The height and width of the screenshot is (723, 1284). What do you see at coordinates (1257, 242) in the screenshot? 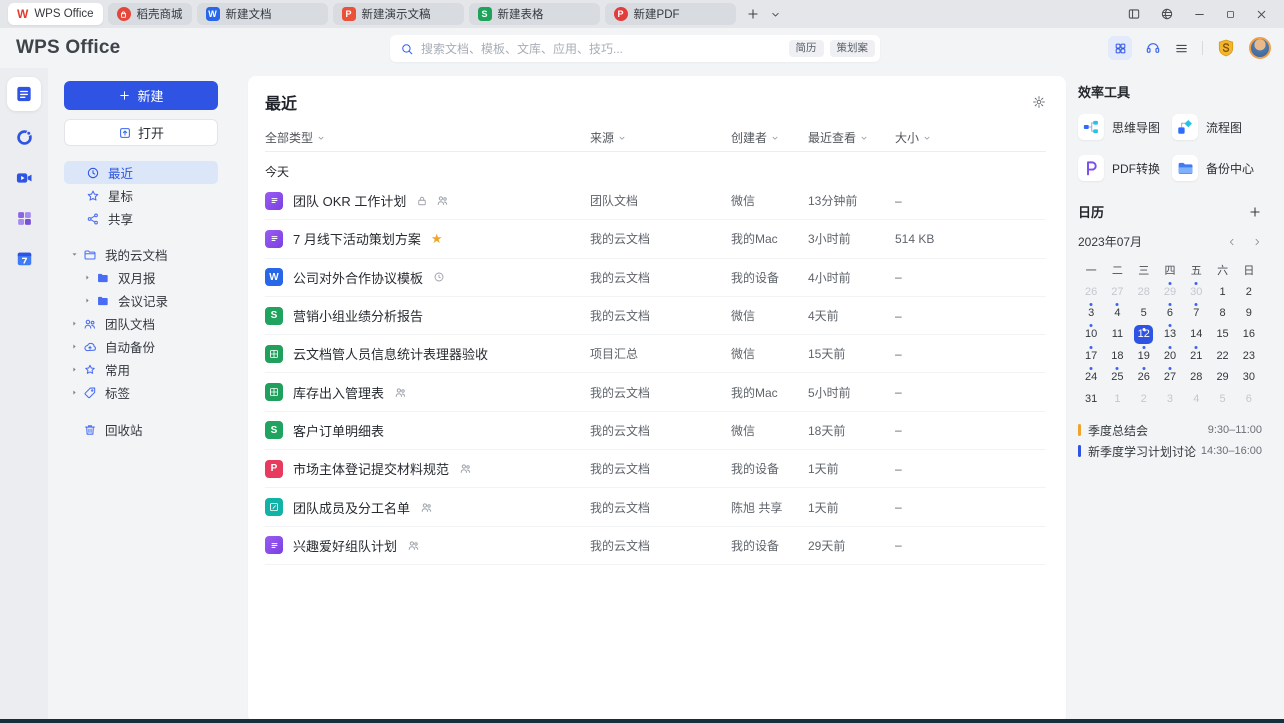
I see `next-month-icon` at bounding box center [1257, 242].